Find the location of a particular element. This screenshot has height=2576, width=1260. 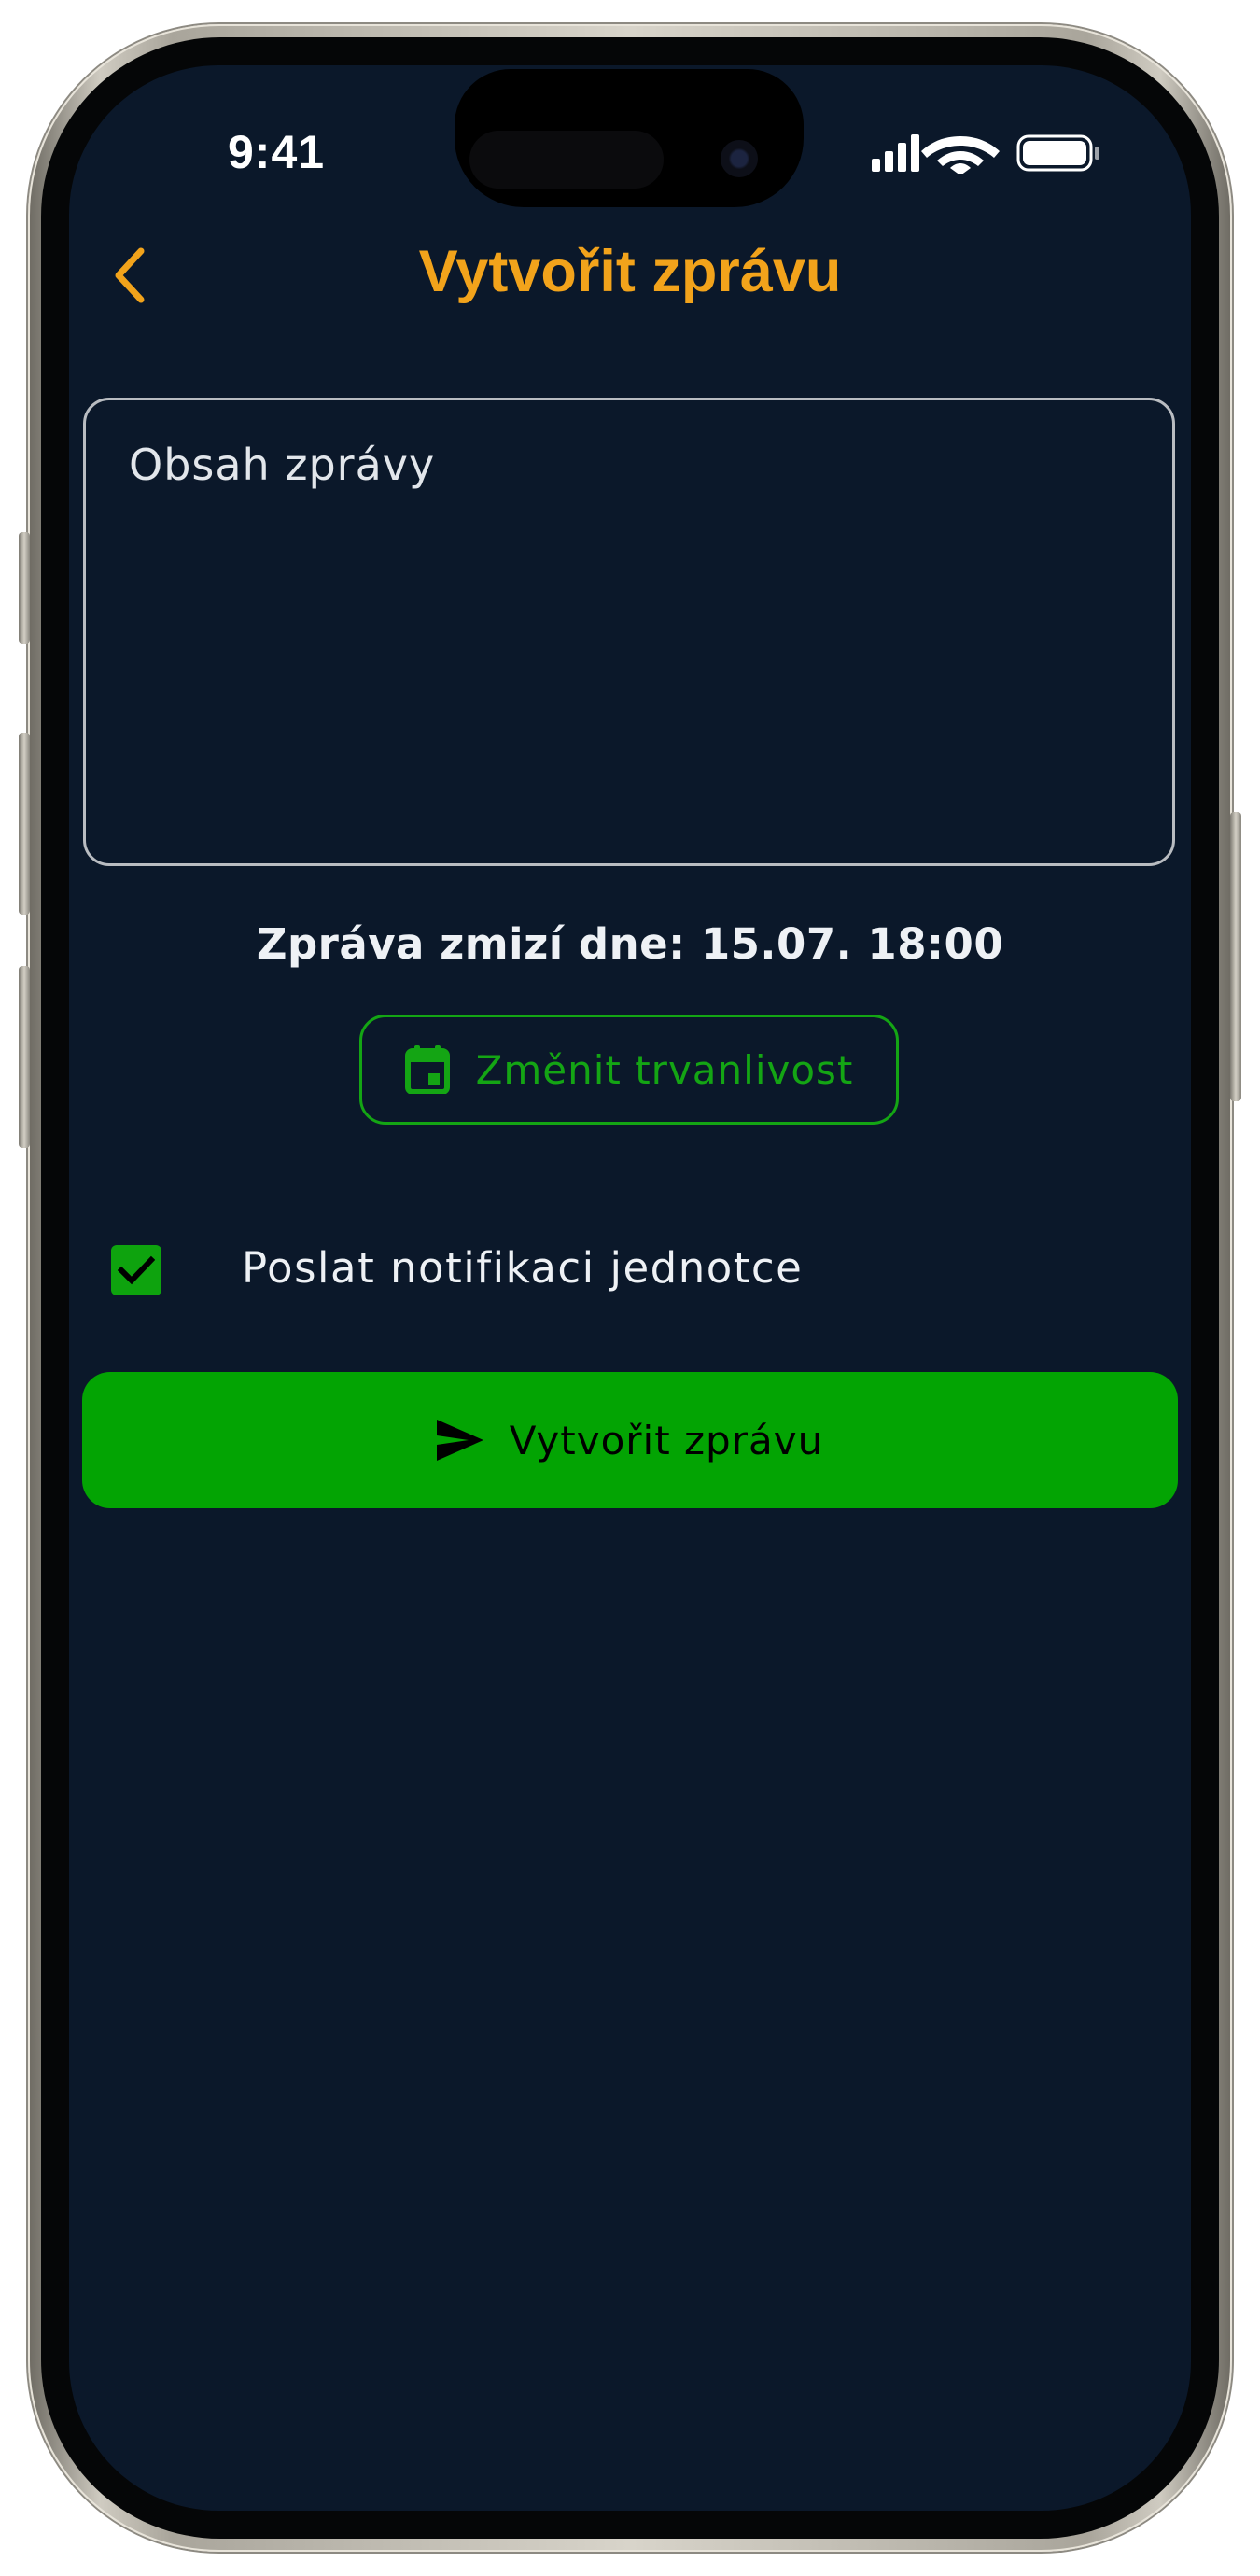

status-time: 9:41 is located at coordinates (277, 152).